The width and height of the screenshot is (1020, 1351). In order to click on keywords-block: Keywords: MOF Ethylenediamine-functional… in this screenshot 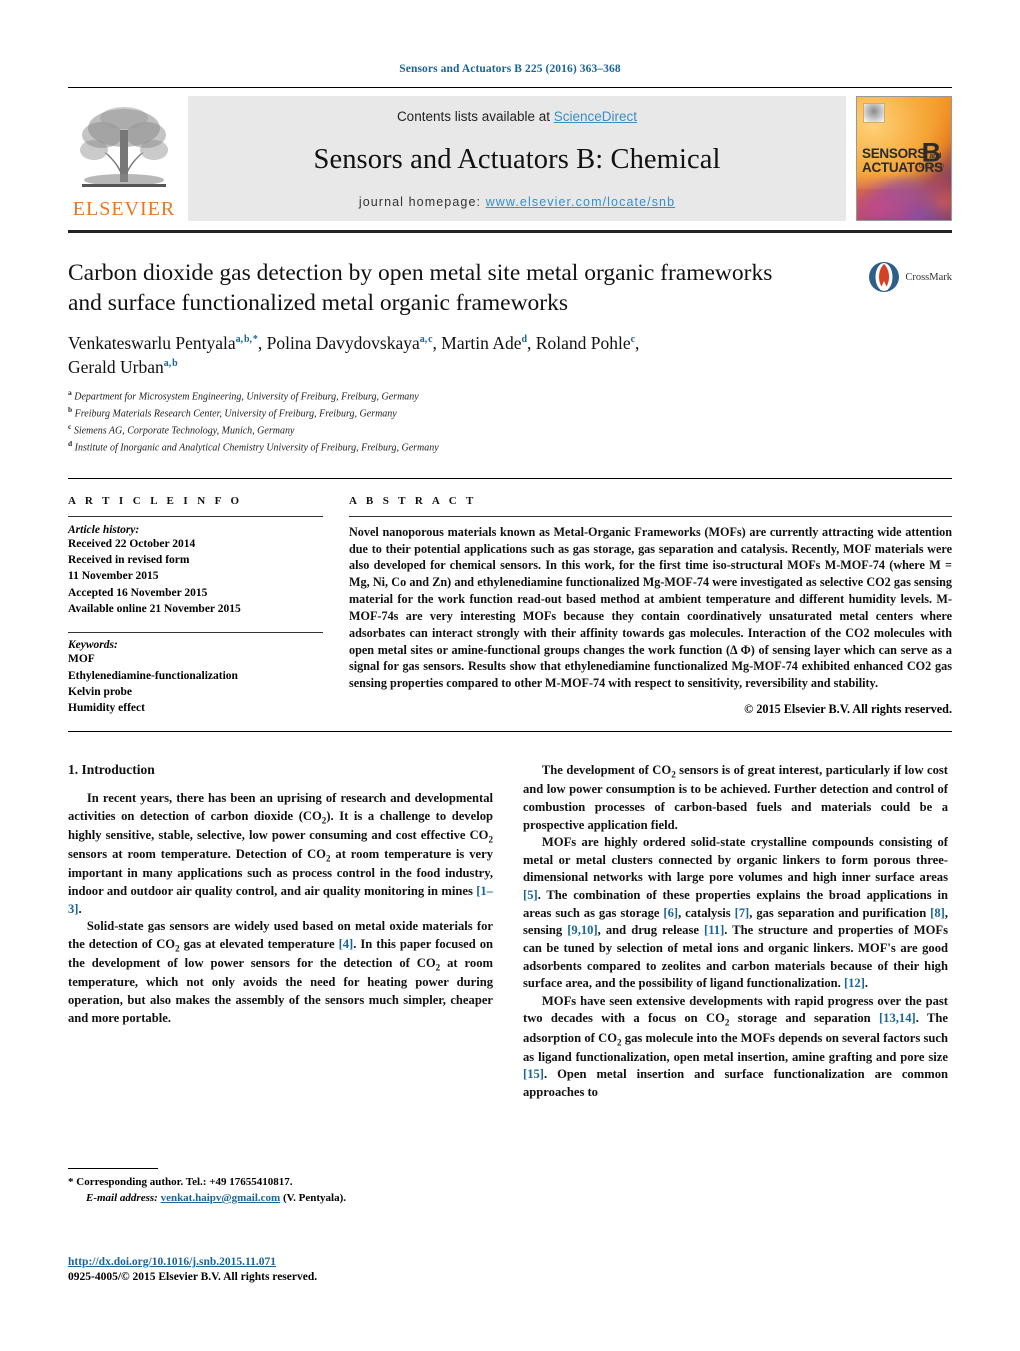, I will do `click(195, 677)`.